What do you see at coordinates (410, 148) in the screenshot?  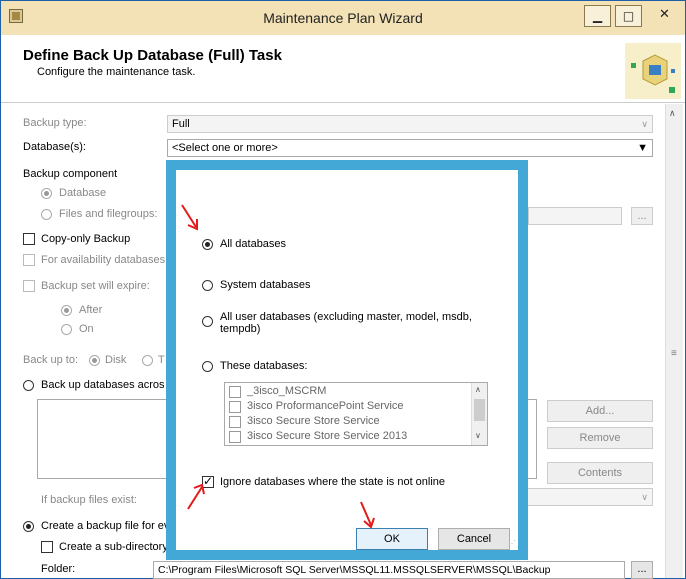 I see `databases-select: <Select one or more> ▼` at bounding box center [410, 148].